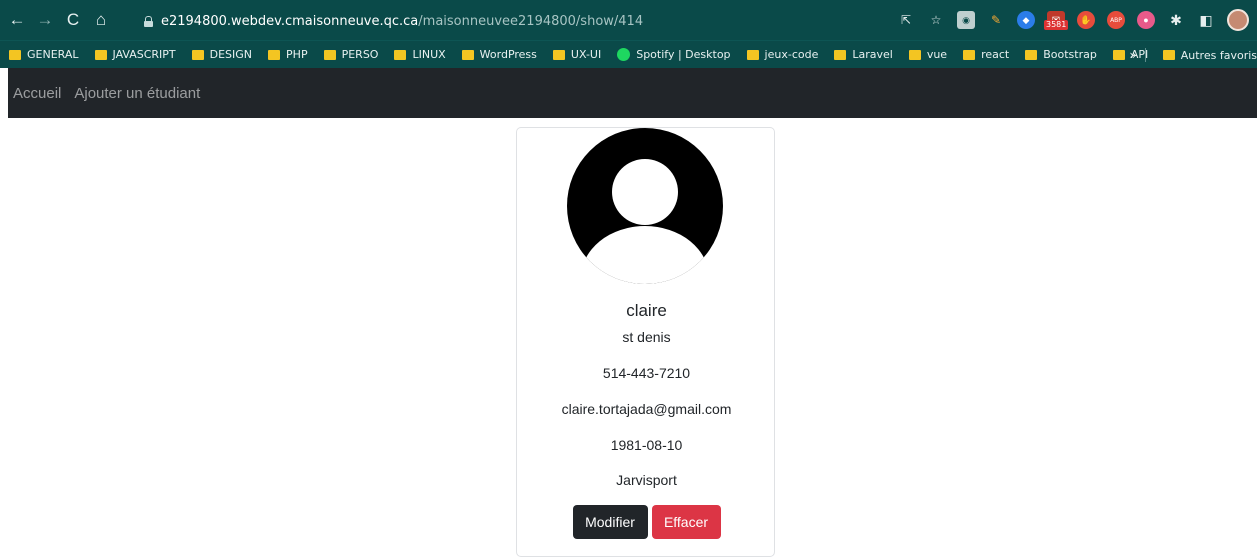 The height and width of the screenshot is (557, 1257). I want to click on card-actions: Modifier Effacer, so click(646, 522).